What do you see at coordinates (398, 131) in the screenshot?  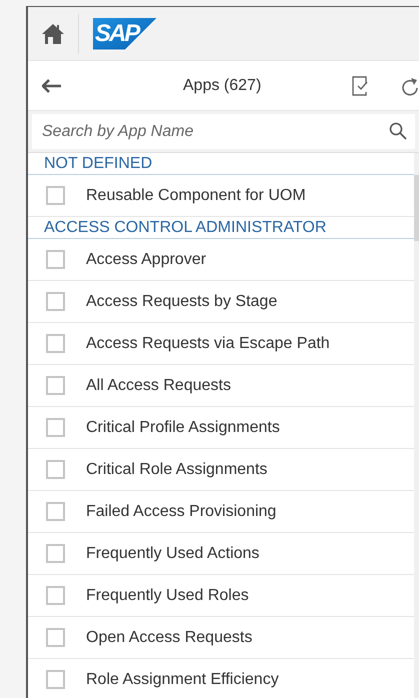 I see `search-icon` at bounding box center [398, 131].